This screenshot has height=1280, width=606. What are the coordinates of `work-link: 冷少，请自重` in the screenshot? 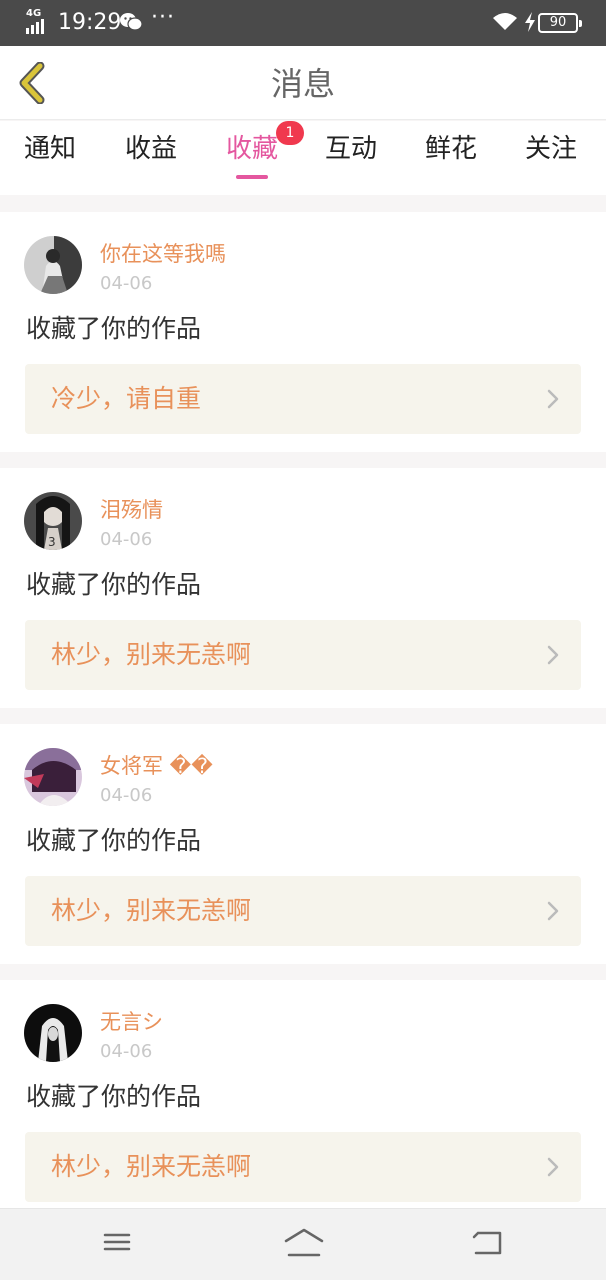 It's located at (303, 399).